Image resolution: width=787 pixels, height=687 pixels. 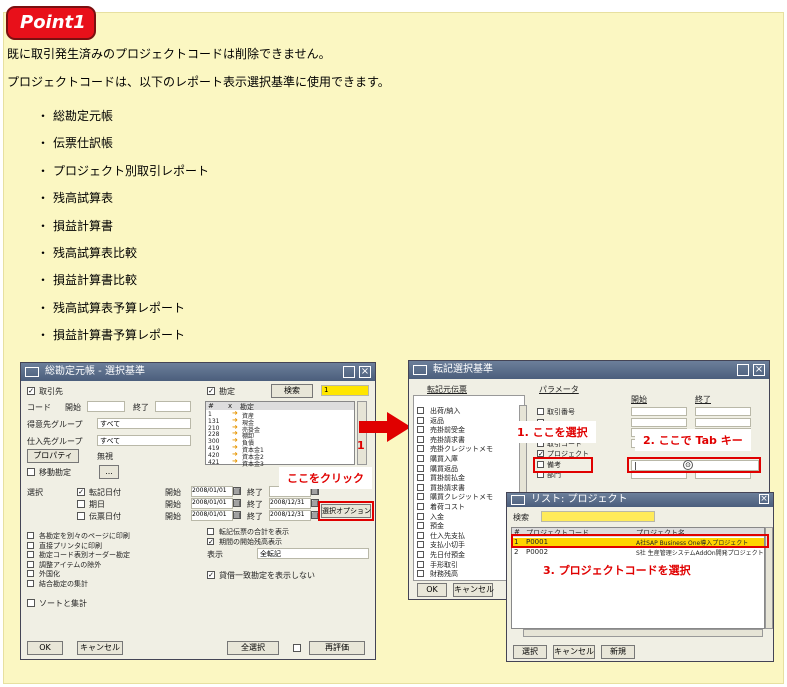 What do you see at coordinates (432, 590) in the screenshot?
I see `posting-ok-button: OK` at bounding box center [432, 590].